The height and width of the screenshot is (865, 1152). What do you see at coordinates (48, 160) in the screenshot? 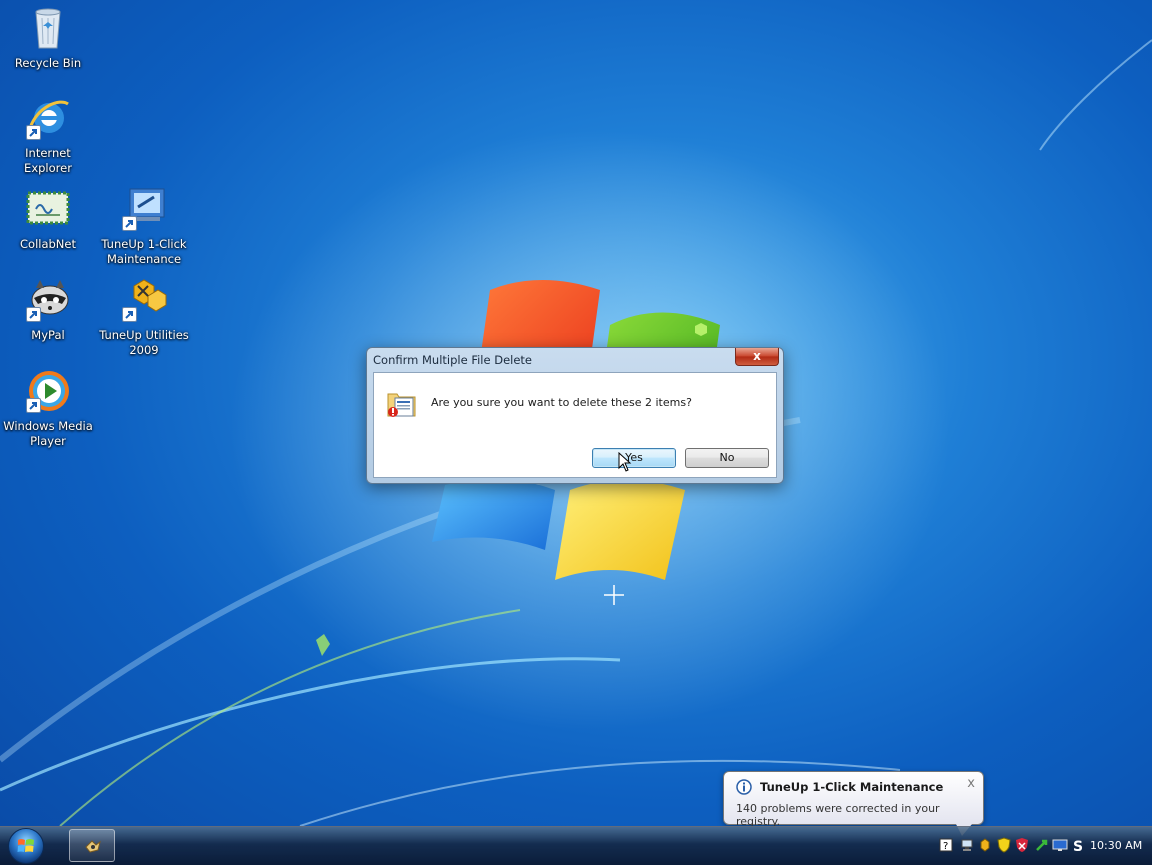
I see `desktop-icon-label: Internet Explorer` at bounding box center [48, 160].